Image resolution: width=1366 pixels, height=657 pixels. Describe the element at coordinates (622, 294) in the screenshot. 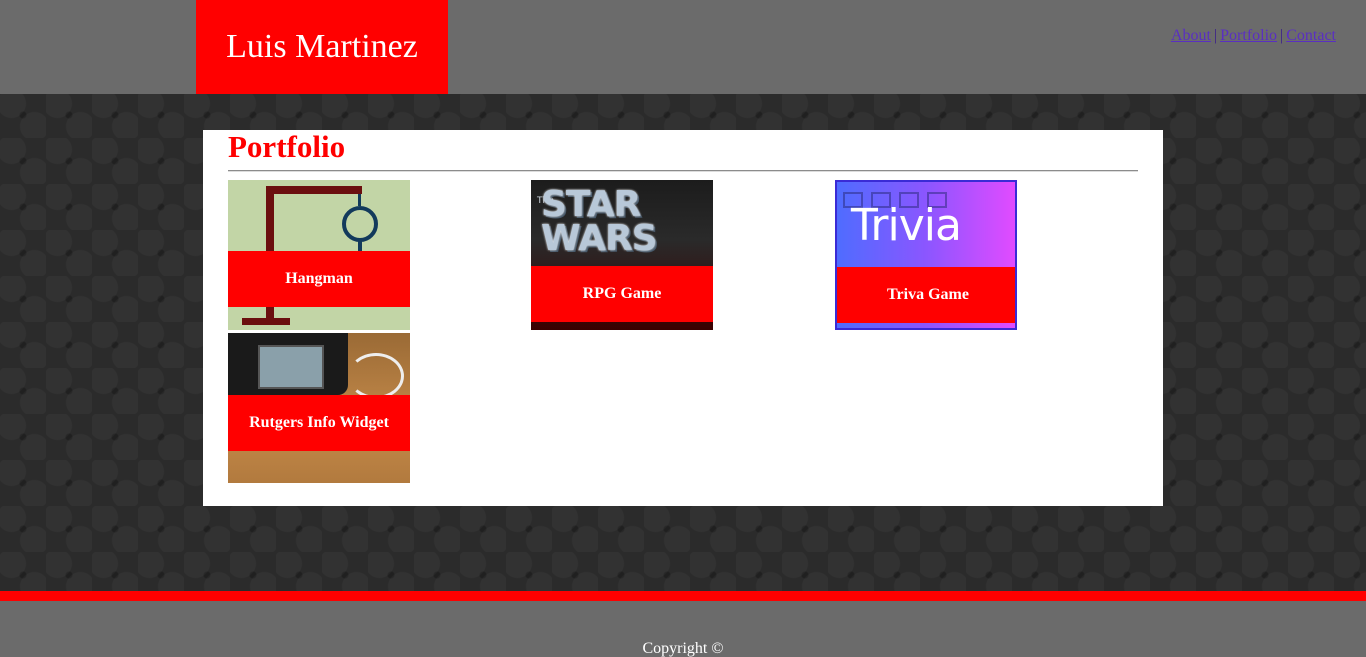

I see `portfolio-item-label: RPG Game` at that location.